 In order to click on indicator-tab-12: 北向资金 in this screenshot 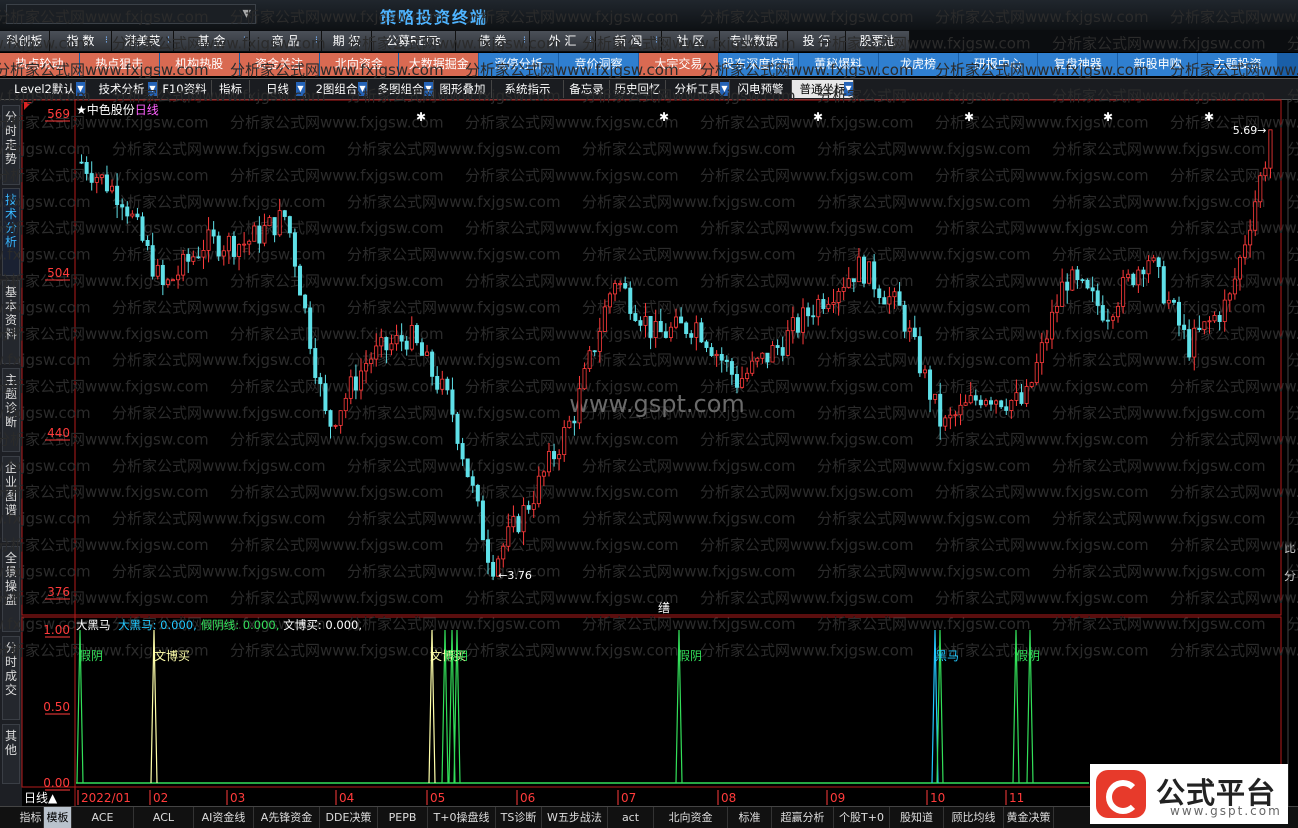, I will do `click(691, 817)`.